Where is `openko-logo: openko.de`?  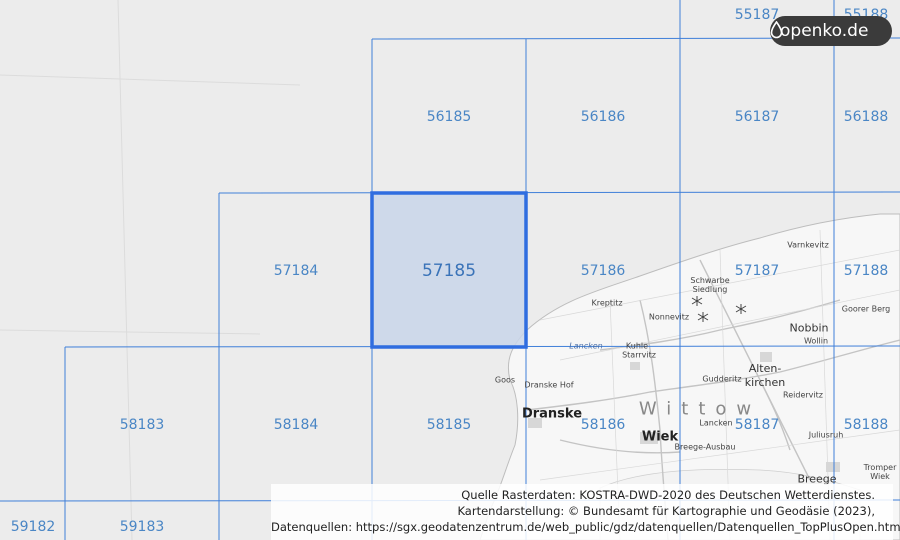 openko-logo: openko.de is located at coordinates (831, 31).